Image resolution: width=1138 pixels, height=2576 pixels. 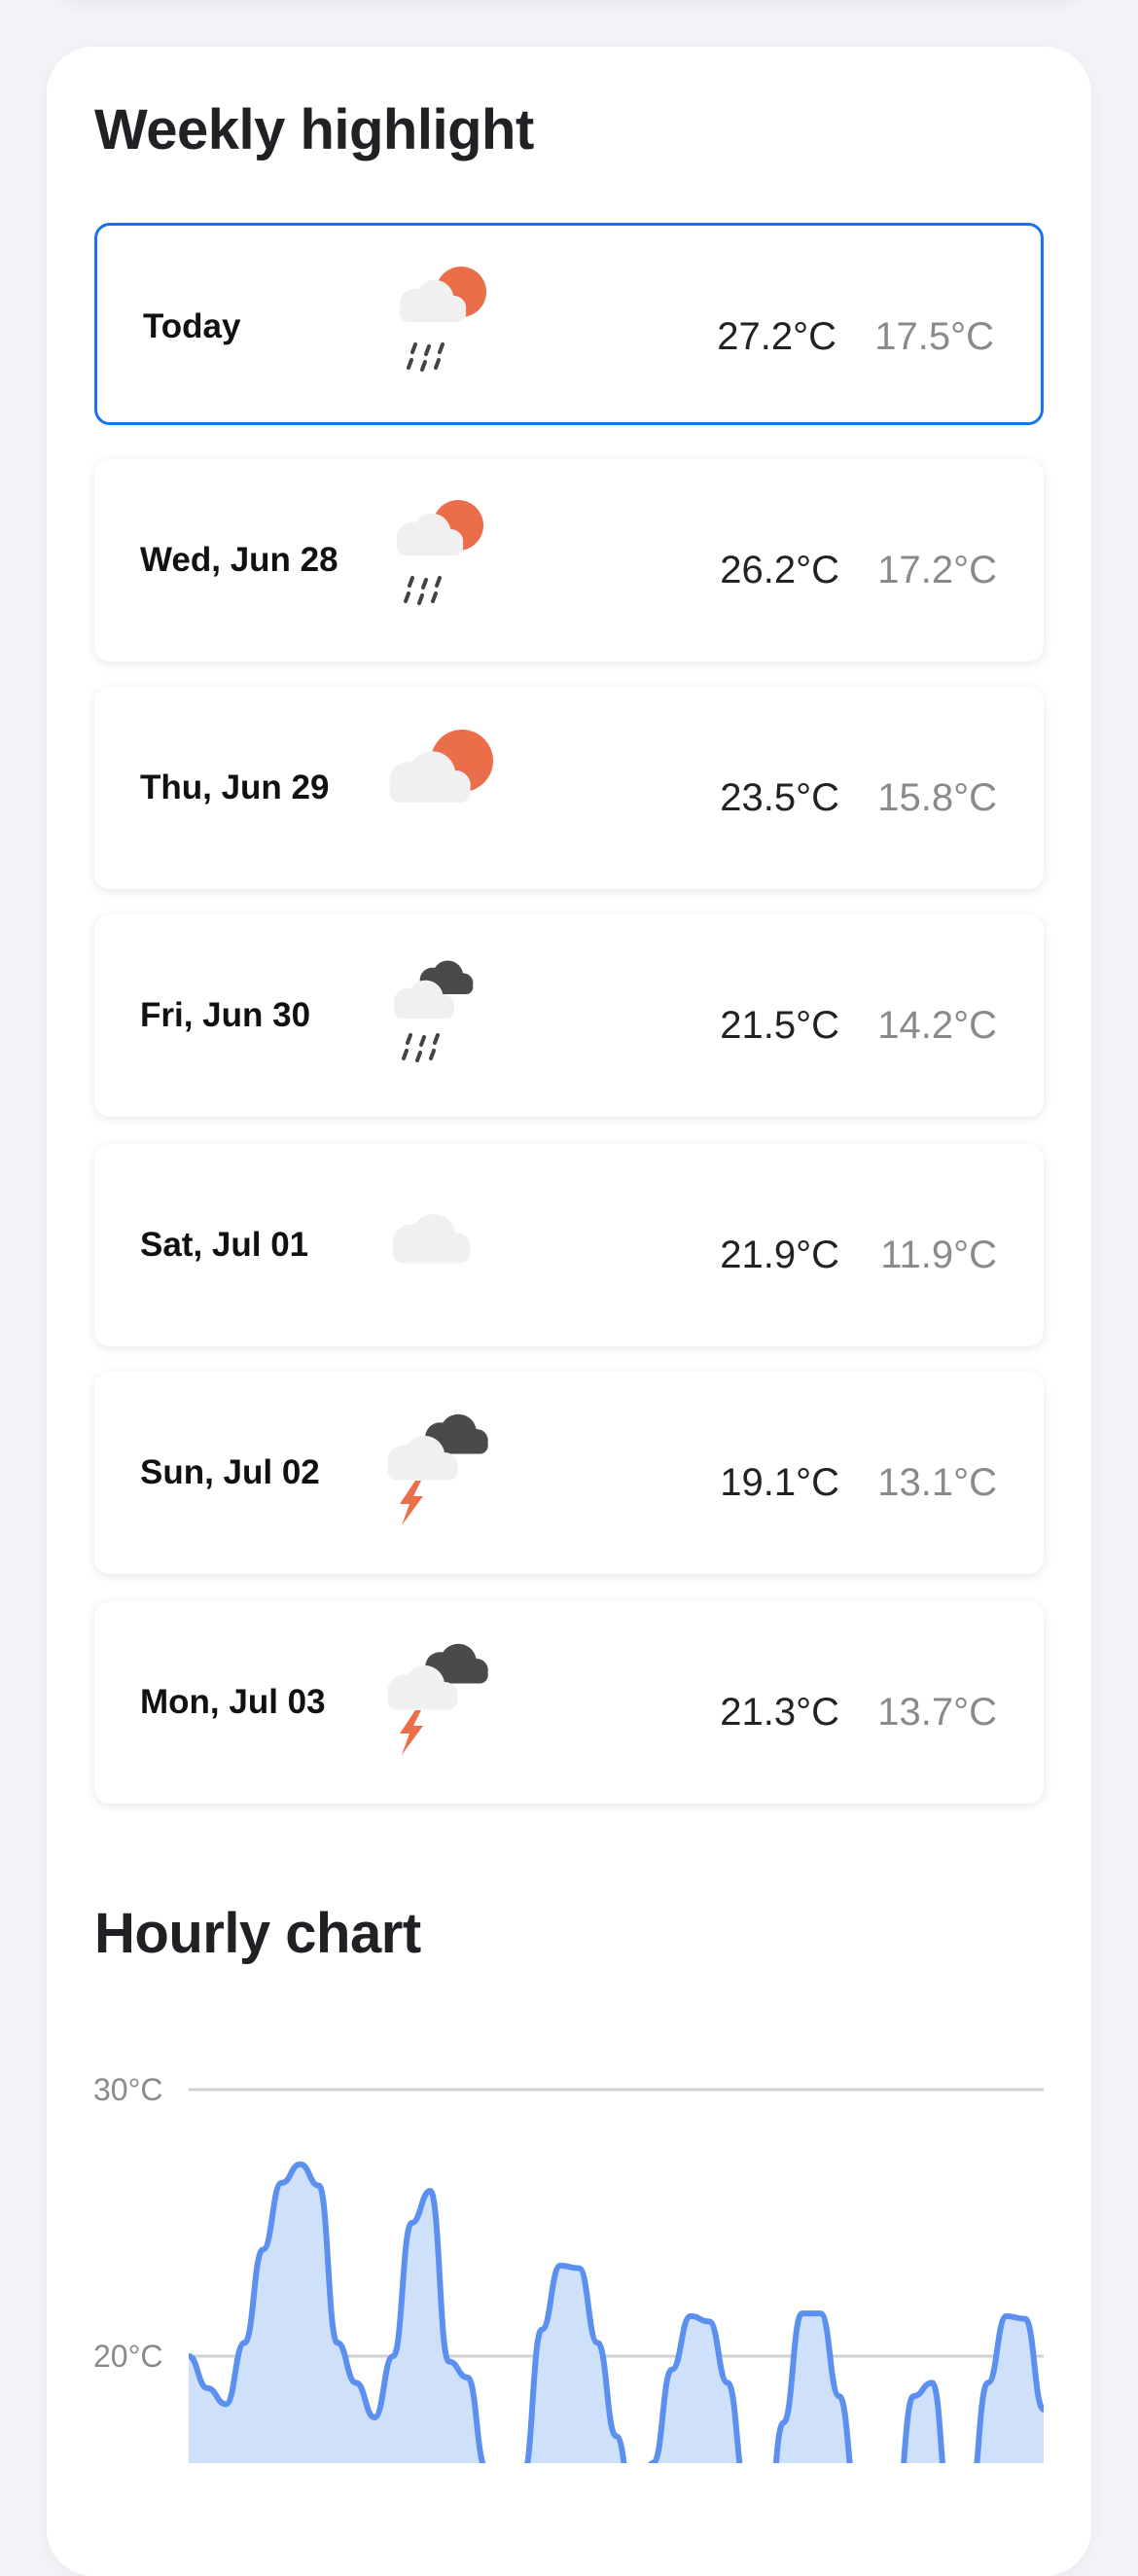 I want to click on day-row: Thu, Jun 29 23.5°C 15.8°C, so click(x=569, y=788).